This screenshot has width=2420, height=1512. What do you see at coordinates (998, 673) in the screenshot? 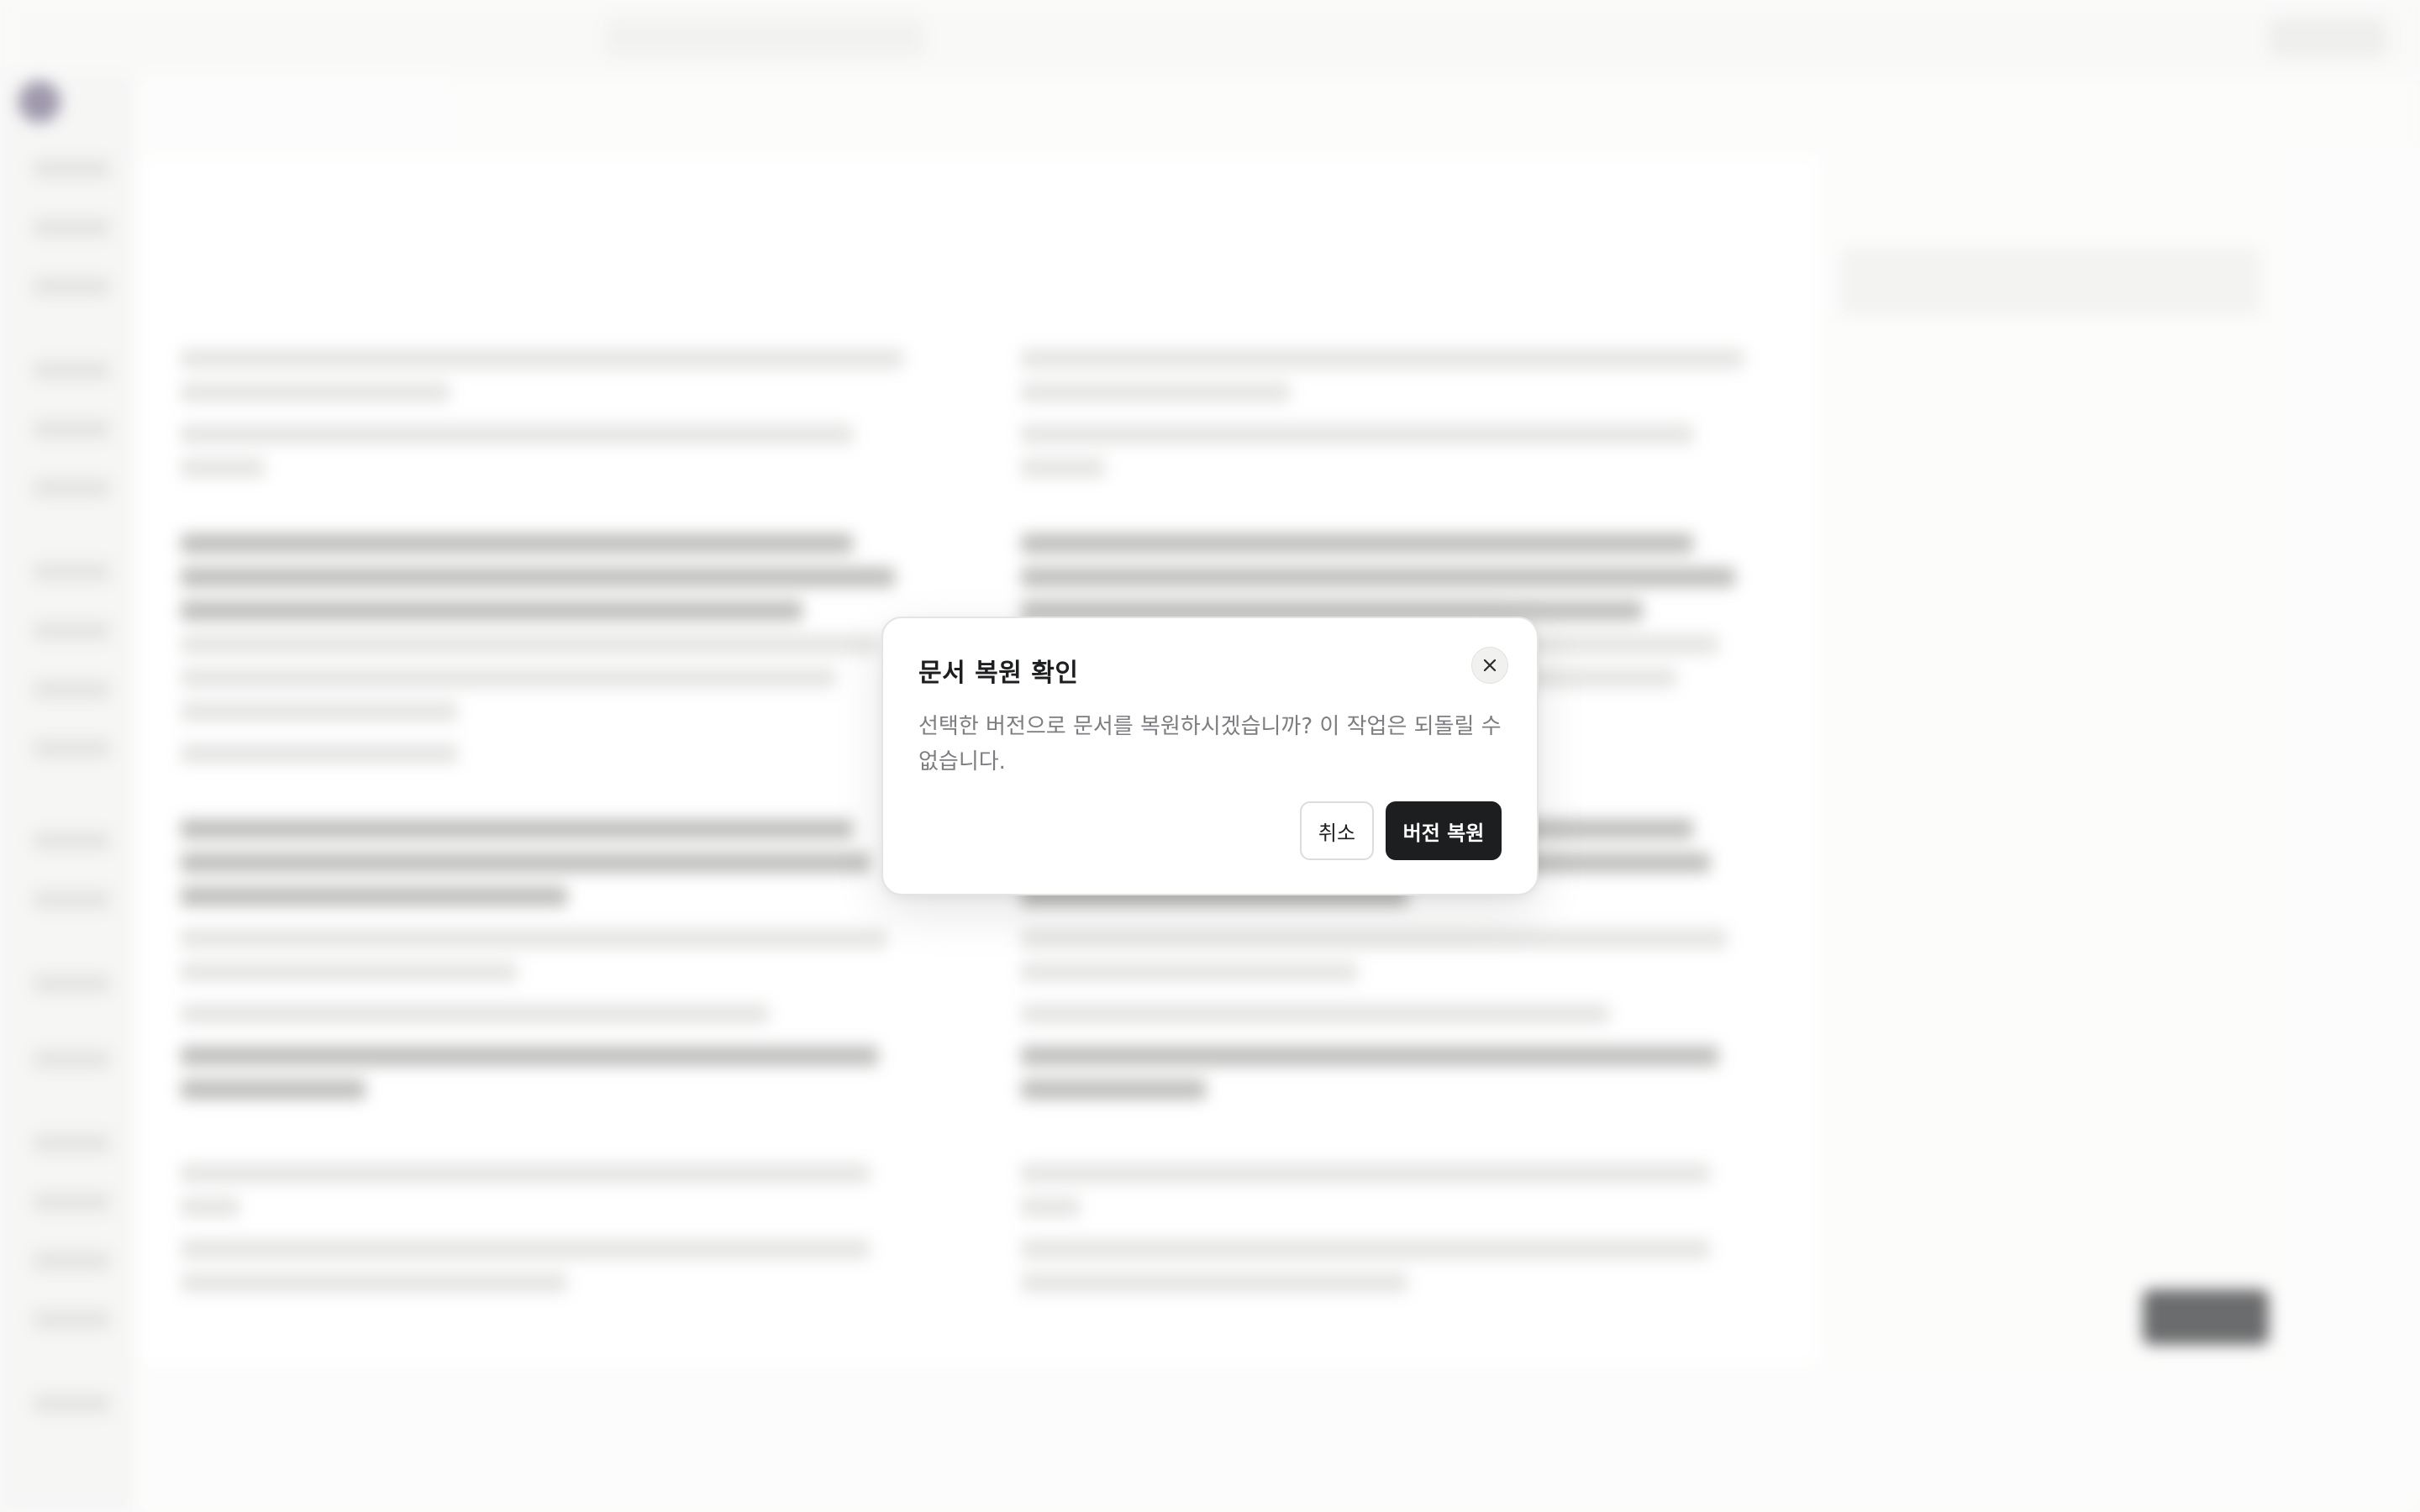
I see `dialog-title: 문서 복원 확인` at bounding box center [998, 673].